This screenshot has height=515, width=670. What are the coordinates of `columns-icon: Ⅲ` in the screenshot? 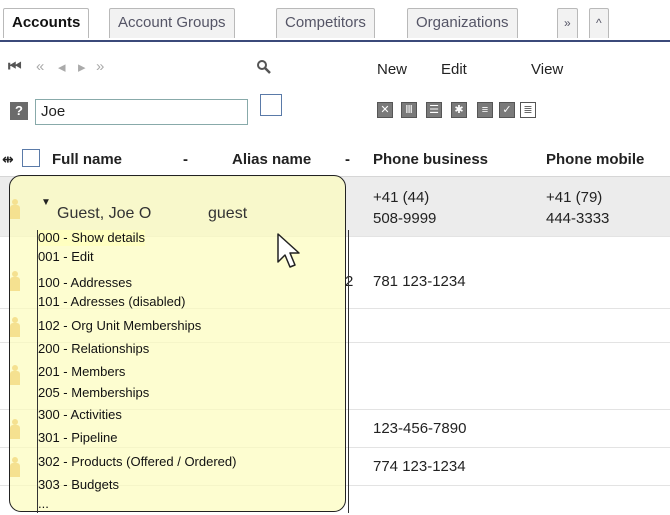 It's located at (409, 110).